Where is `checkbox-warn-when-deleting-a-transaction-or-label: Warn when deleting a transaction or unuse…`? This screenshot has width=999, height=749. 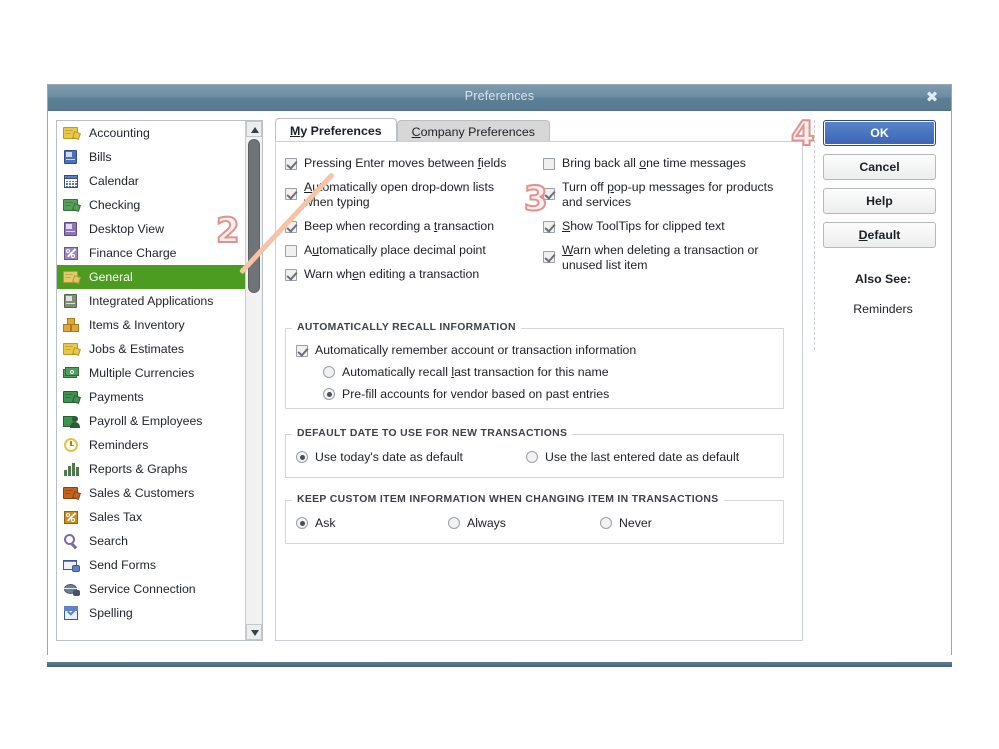 checkbox-warn-when-deleting-a-transaction-or-label: Warn when deleting a transaction or unuse… is located at coordinates (660, 257).